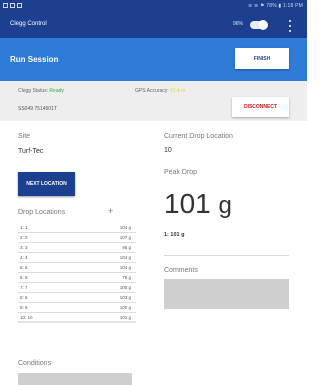 Image resolution: width=320 pixels, height=385 pixels. Describe the element at coordinates (153, 6) in the screenshot. I see `system-status-bar: ≋ ≋ ⚑ 78% ▮ 1:18 PM` at that location.